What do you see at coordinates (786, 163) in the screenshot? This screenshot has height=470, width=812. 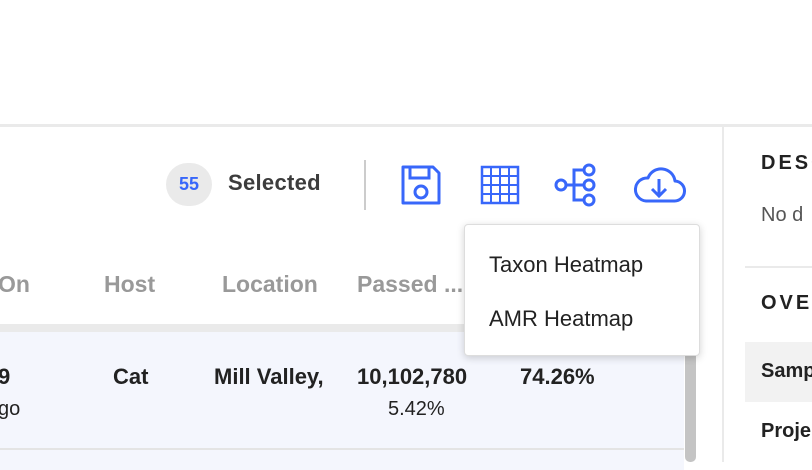 I see `description-heading: DESC` at bounding box center [786, 163].